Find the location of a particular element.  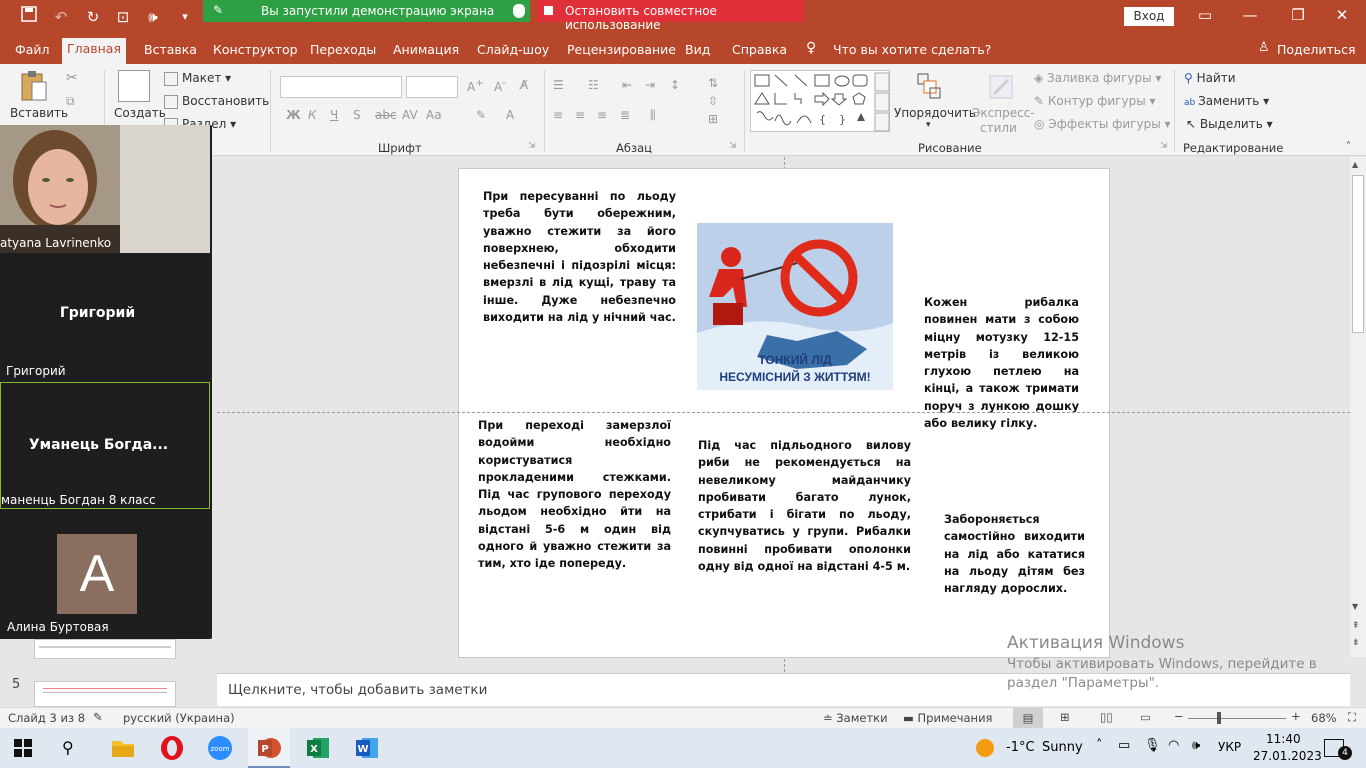

font-size-select is located at coordinates (432, 87).